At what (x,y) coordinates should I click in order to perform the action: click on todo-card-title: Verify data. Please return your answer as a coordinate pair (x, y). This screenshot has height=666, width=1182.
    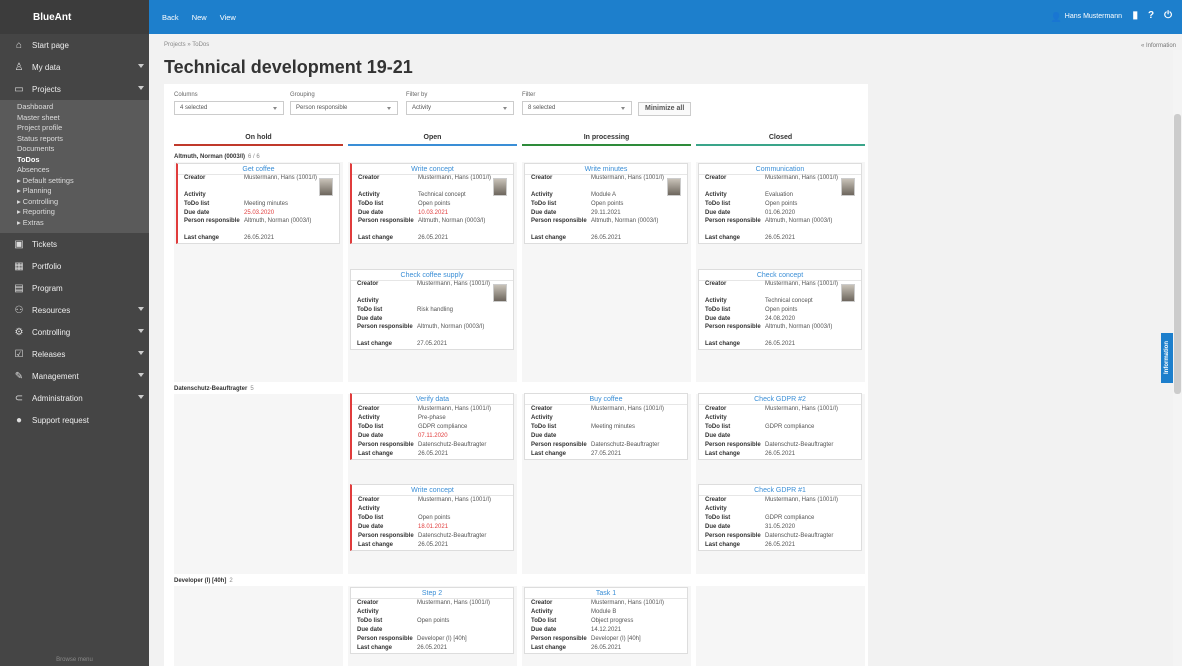
    Looking at the image, I should click on (432, 399).